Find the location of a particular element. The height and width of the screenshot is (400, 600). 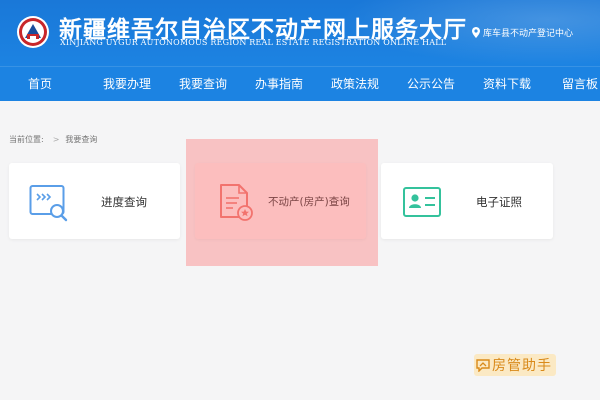

property-query-card: 不动产(房产)查询 is located at coordinates (280, 201).